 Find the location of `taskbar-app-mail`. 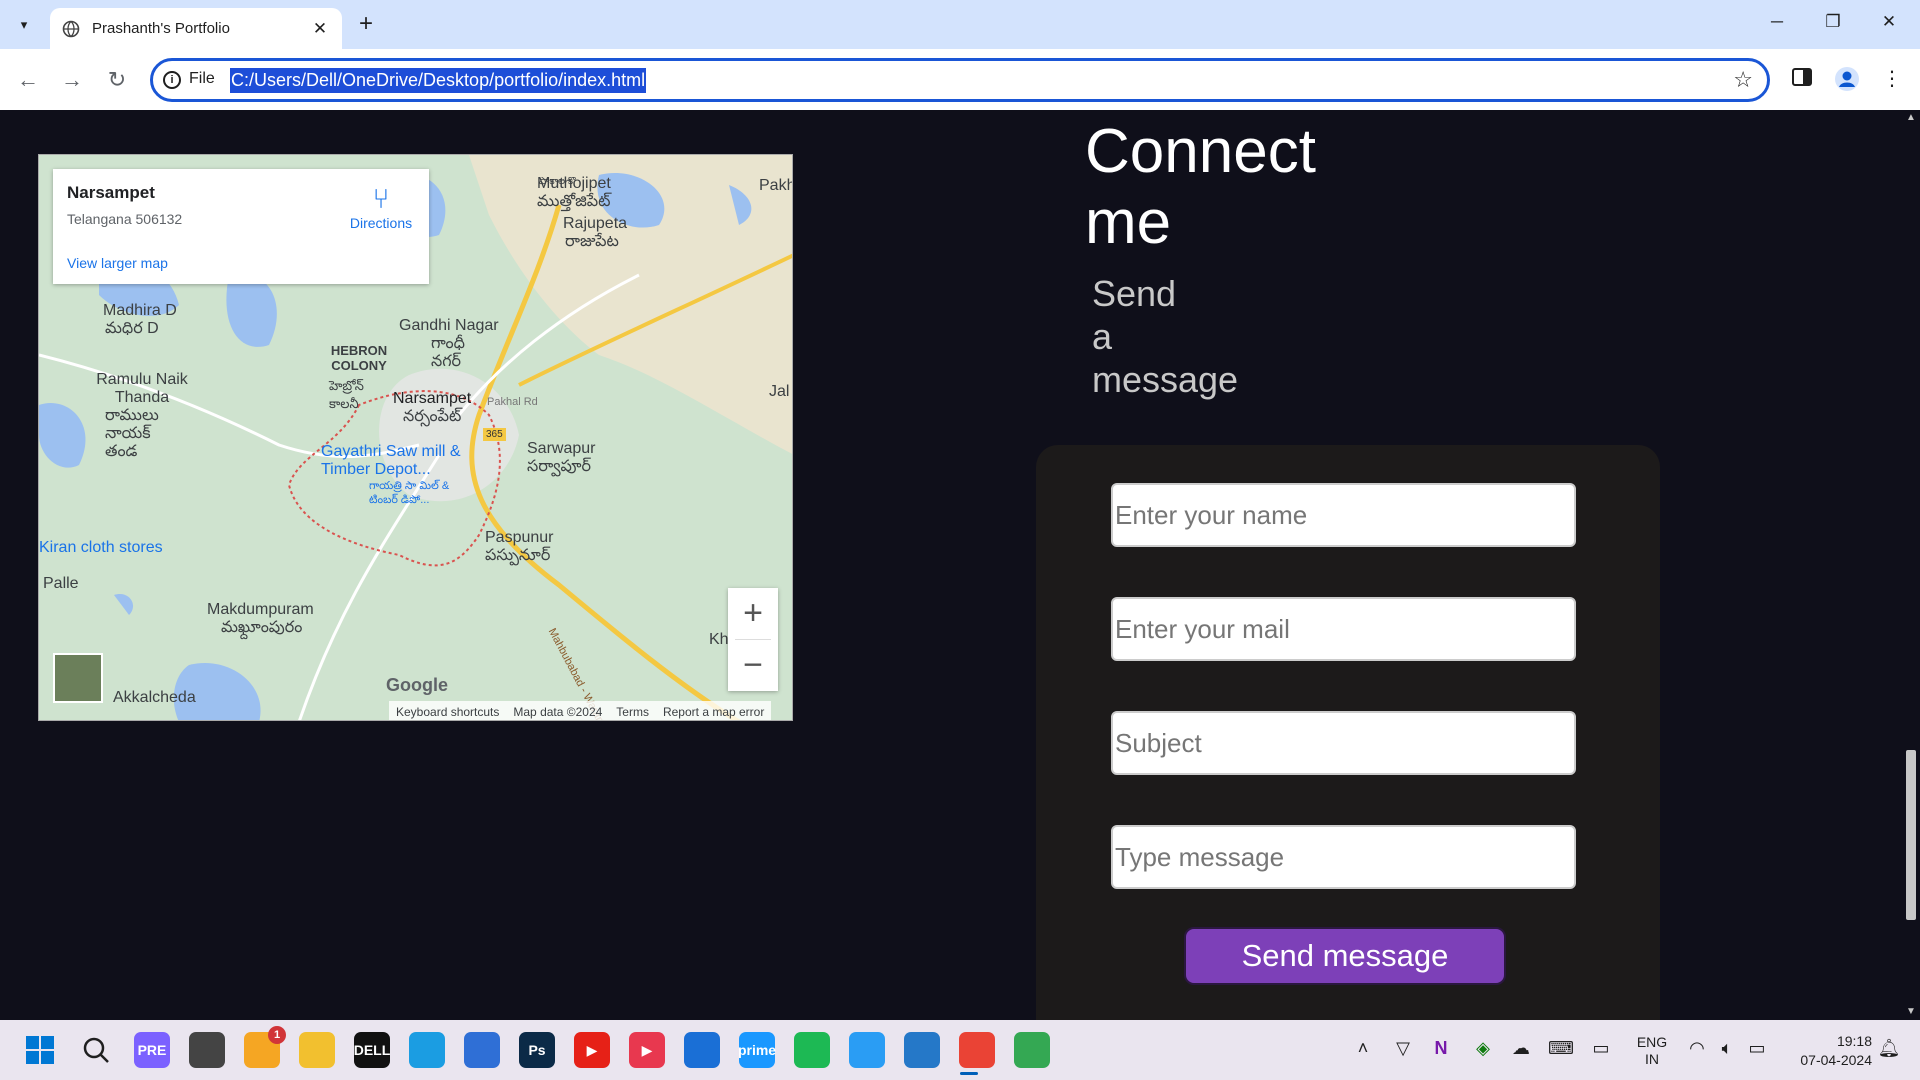

taskbar-app-mail is located at coordinates (482, 1050).